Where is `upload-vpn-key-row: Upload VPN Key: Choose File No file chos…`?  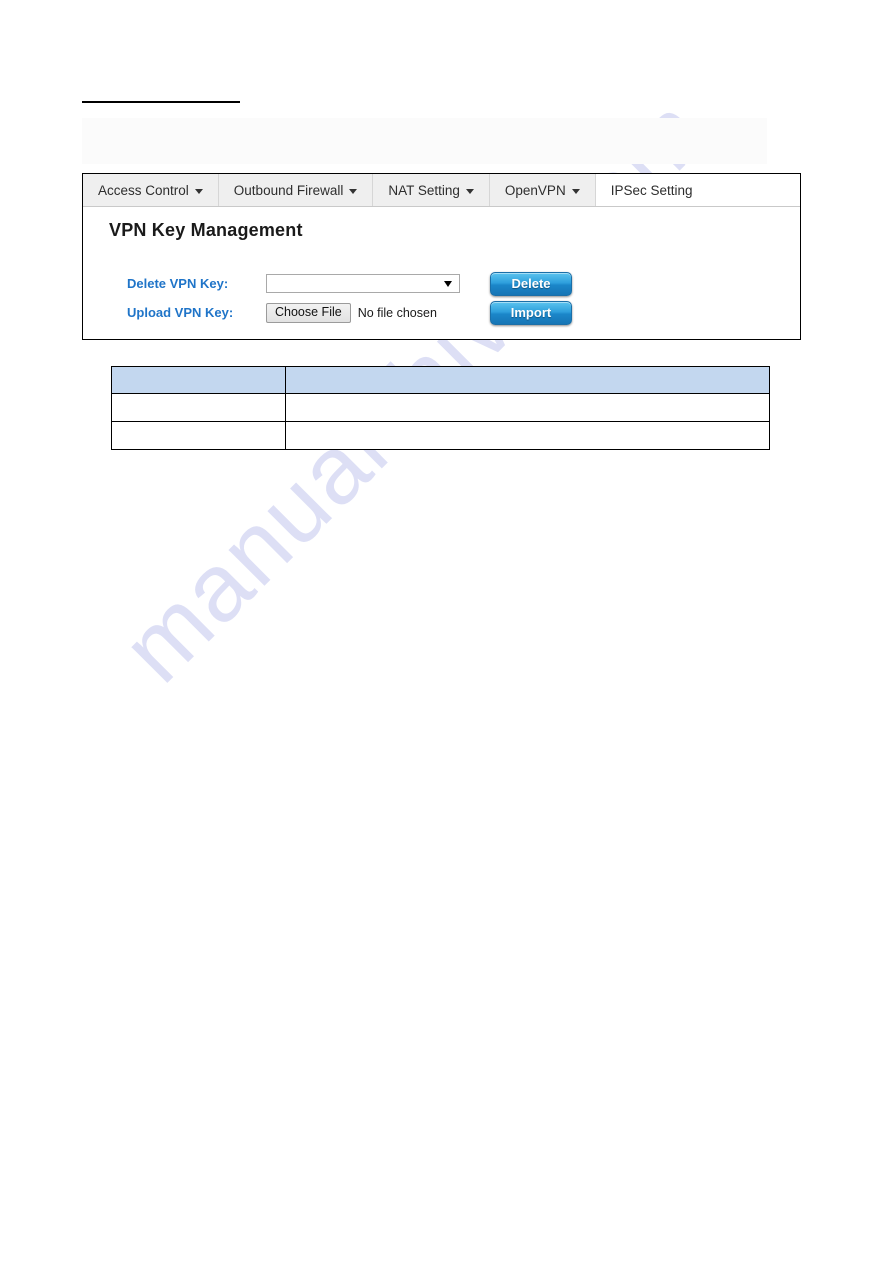
upload-vpn-key-row: Upload VPN Key: Choose File No file chos… is located at coordinates (441, 312).